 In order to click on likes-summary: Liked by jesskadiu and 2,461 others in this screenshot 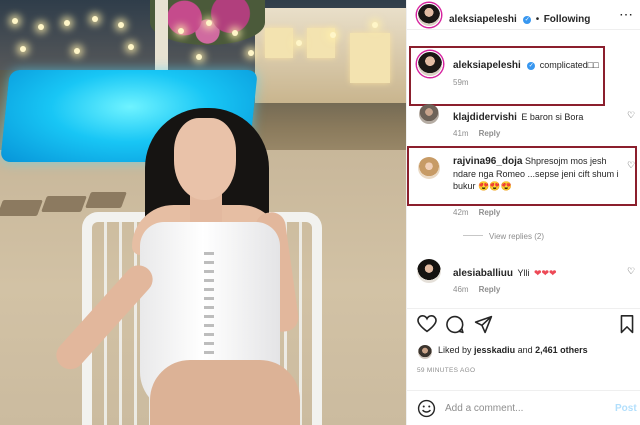, I will do `click(513, 350)`.